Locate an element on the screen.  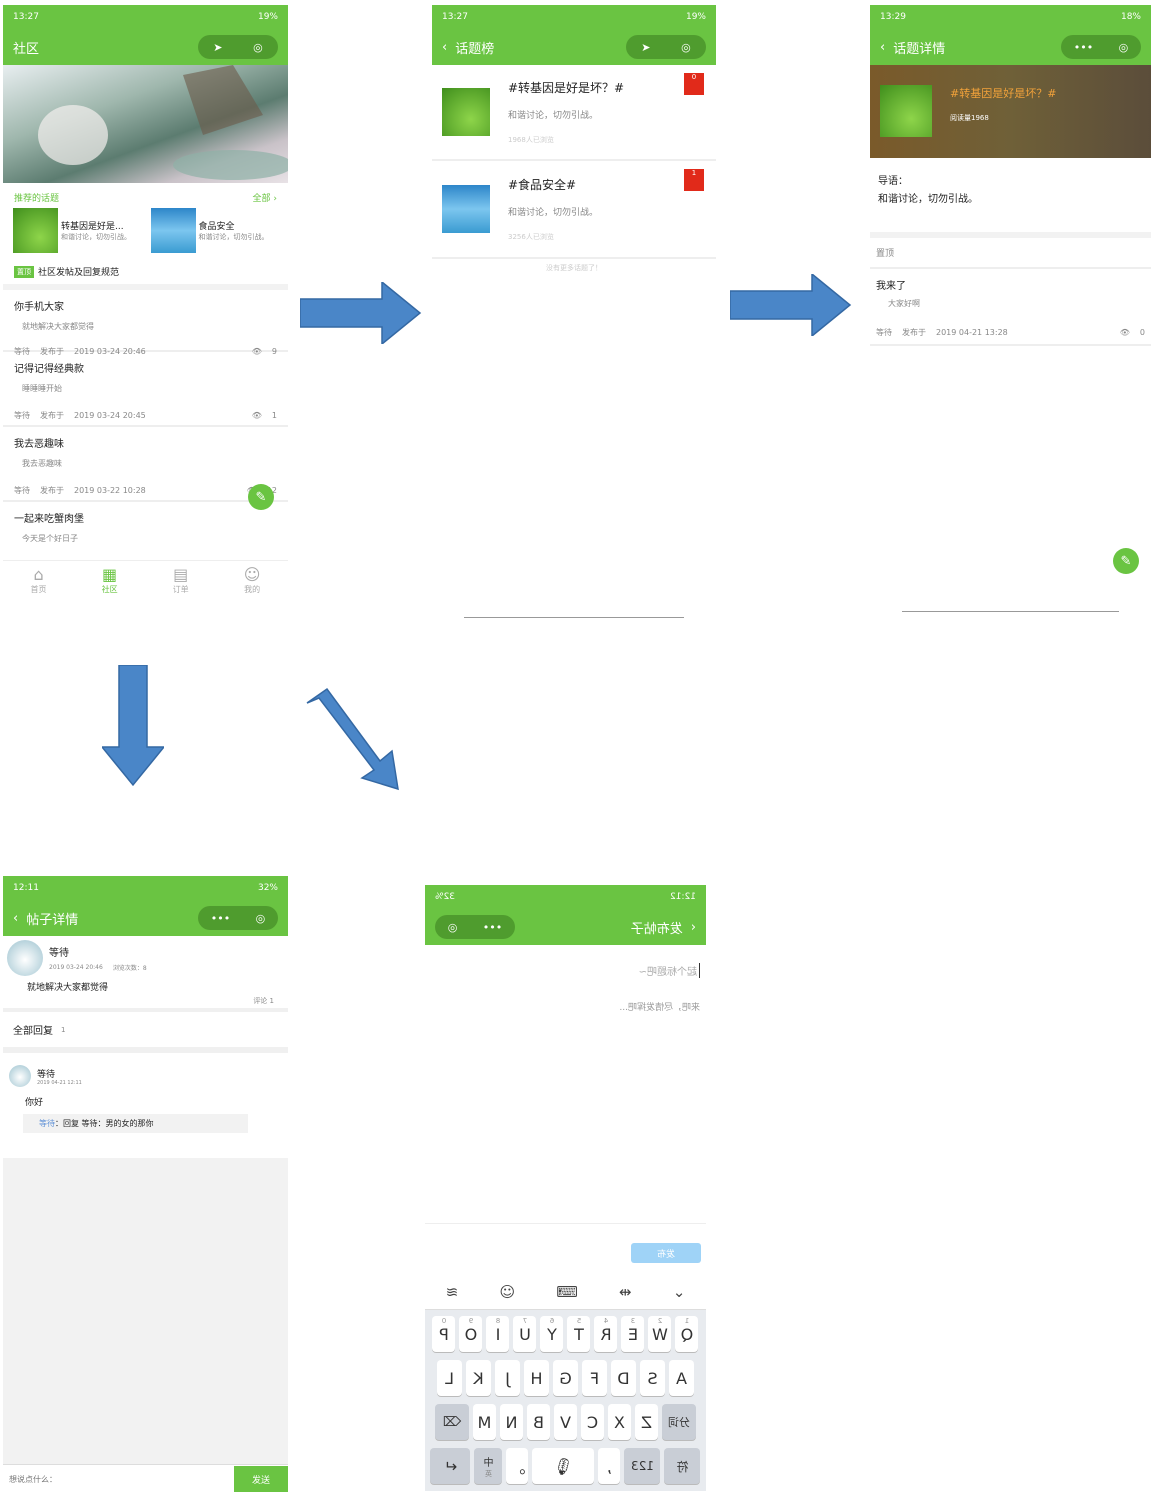
key-v: V is located at coordinates (565, 1422).